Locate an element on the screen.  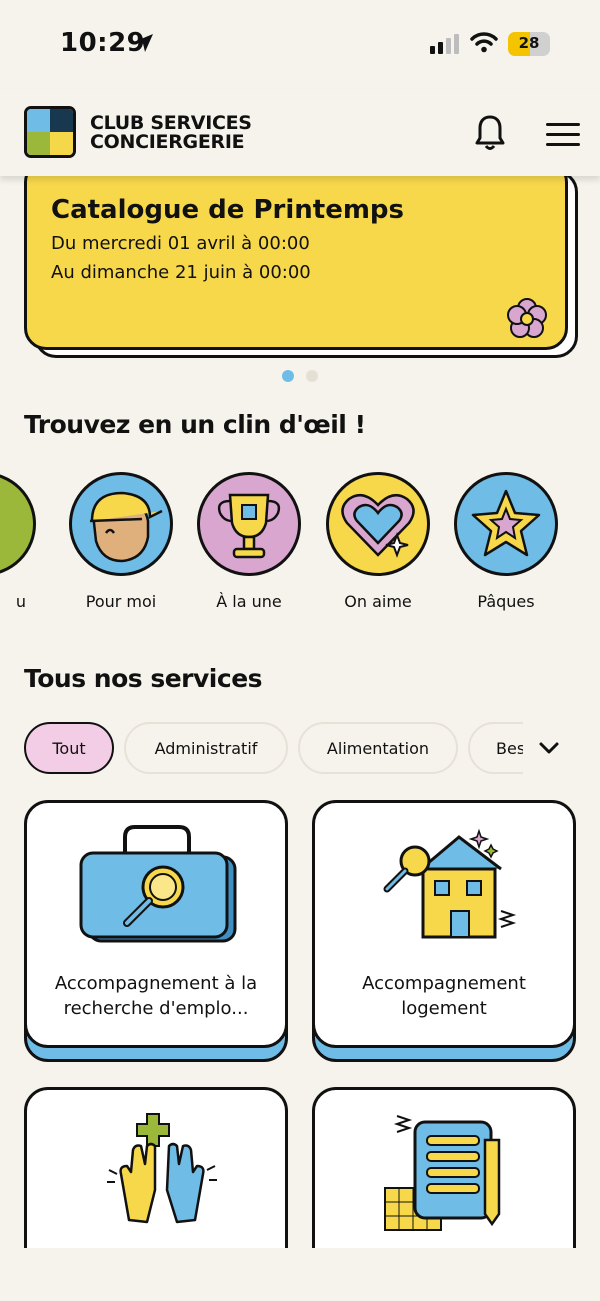
service-card-logement: Accompagnement logement is located at coordinates (444, 924).